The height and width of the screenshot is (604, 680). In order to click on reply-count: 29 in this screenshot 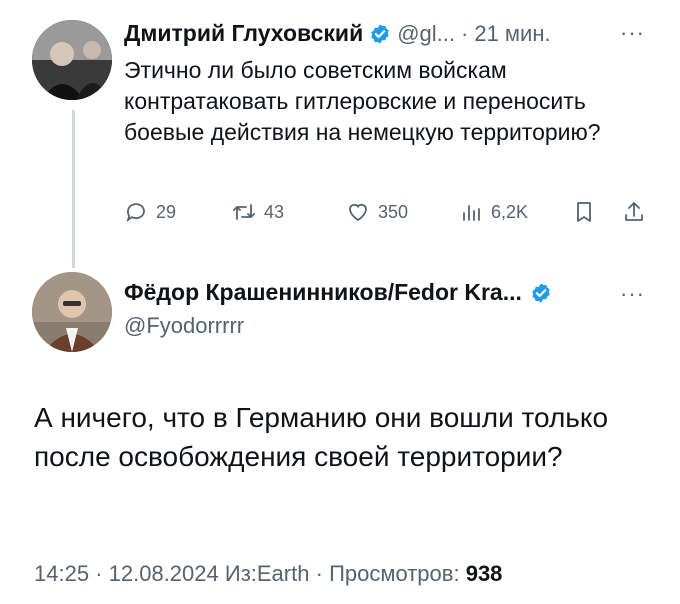, I will do `click(166, 211)`.